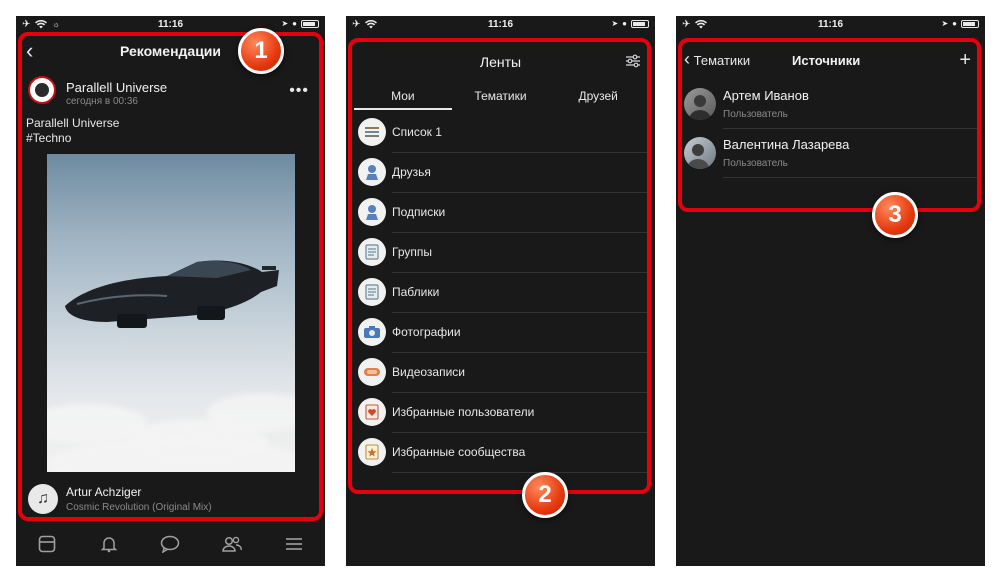 Image resolution: width=1000 pixels, height=581 pixels. What do you see at coordinates (102, 101) in the screenshot?
I see `post-time: сегодня в 00:36` at bounding box center [102, 101].